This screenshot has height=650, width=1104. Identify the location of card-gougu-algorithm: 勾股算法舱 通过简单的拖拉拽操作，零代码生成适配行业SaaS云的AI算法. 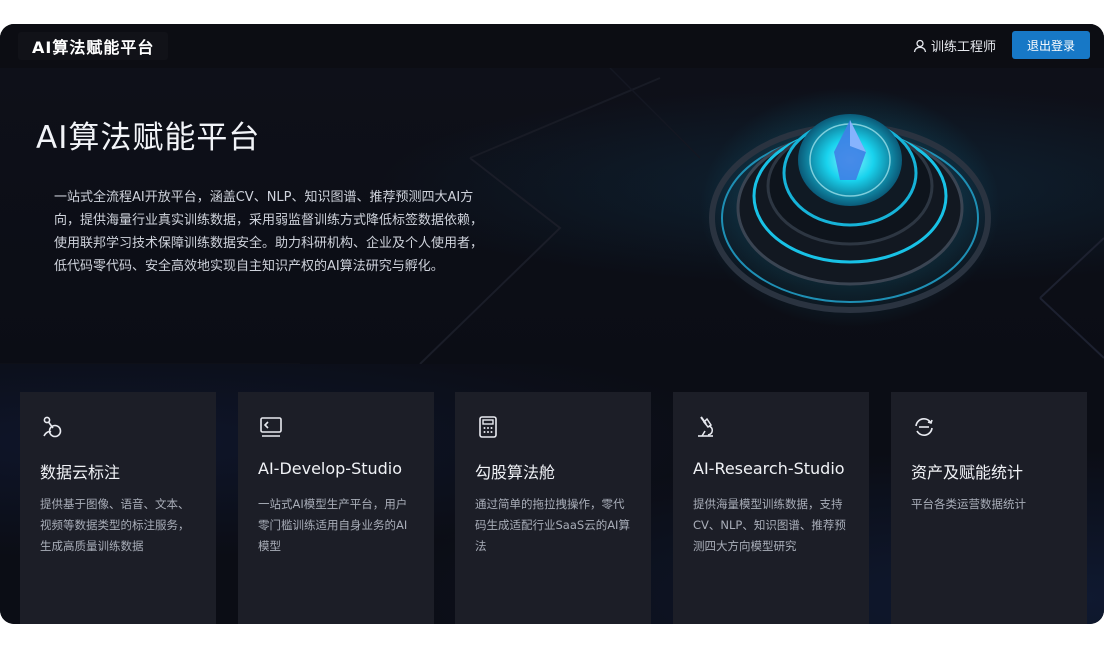
(553, 508).